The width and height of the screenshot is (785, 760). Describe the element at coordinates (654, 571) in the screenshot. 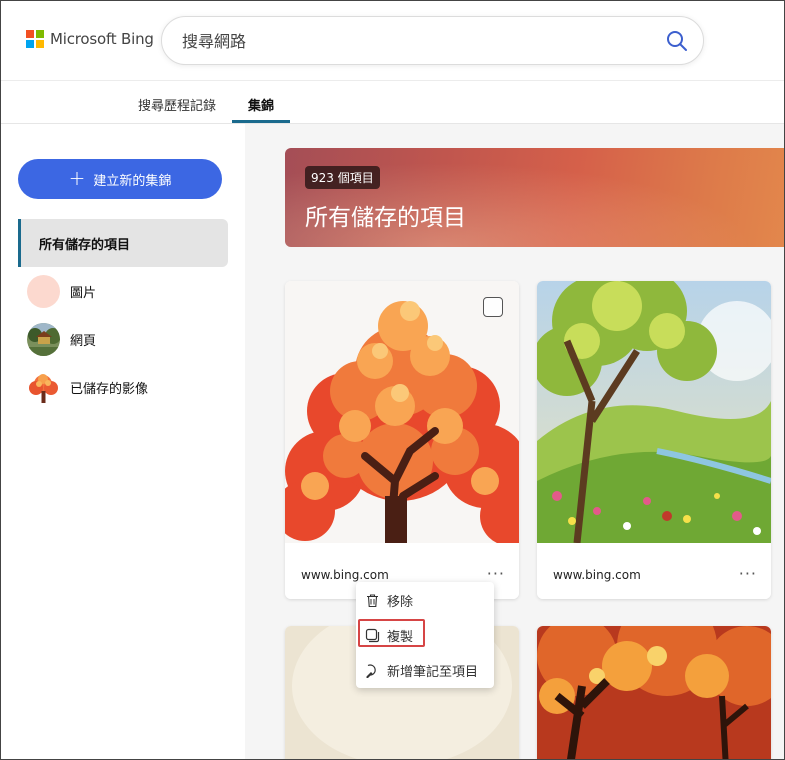

I see `card-footer: www.bing.com ···` at that location.